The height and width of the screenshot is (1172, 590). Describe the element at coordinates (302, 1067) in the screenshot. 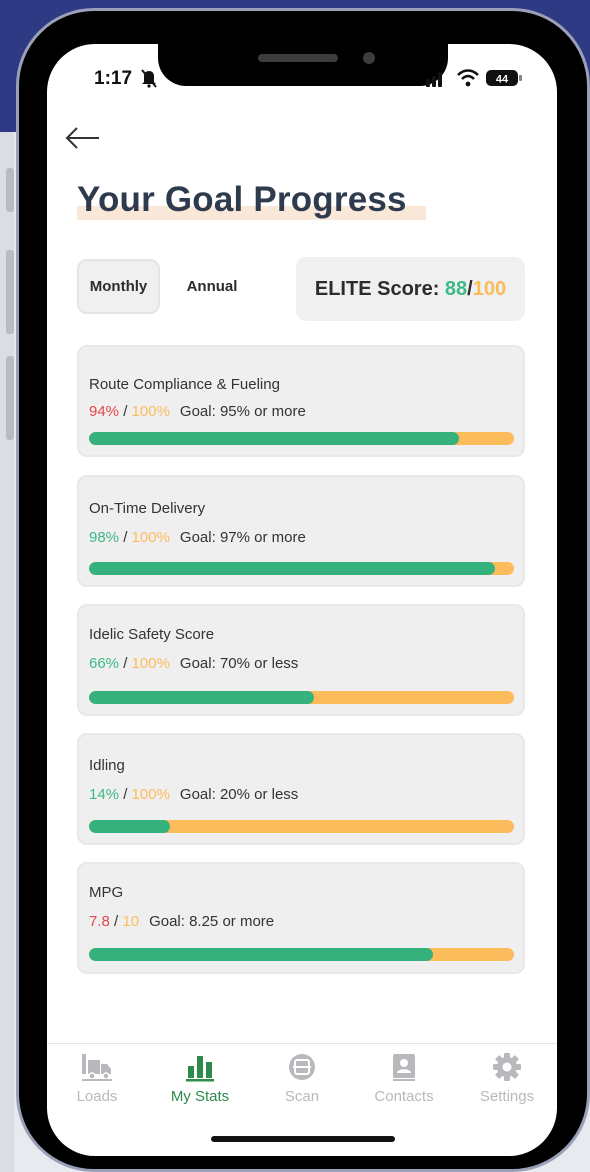

I see `scan-icon` at that location.